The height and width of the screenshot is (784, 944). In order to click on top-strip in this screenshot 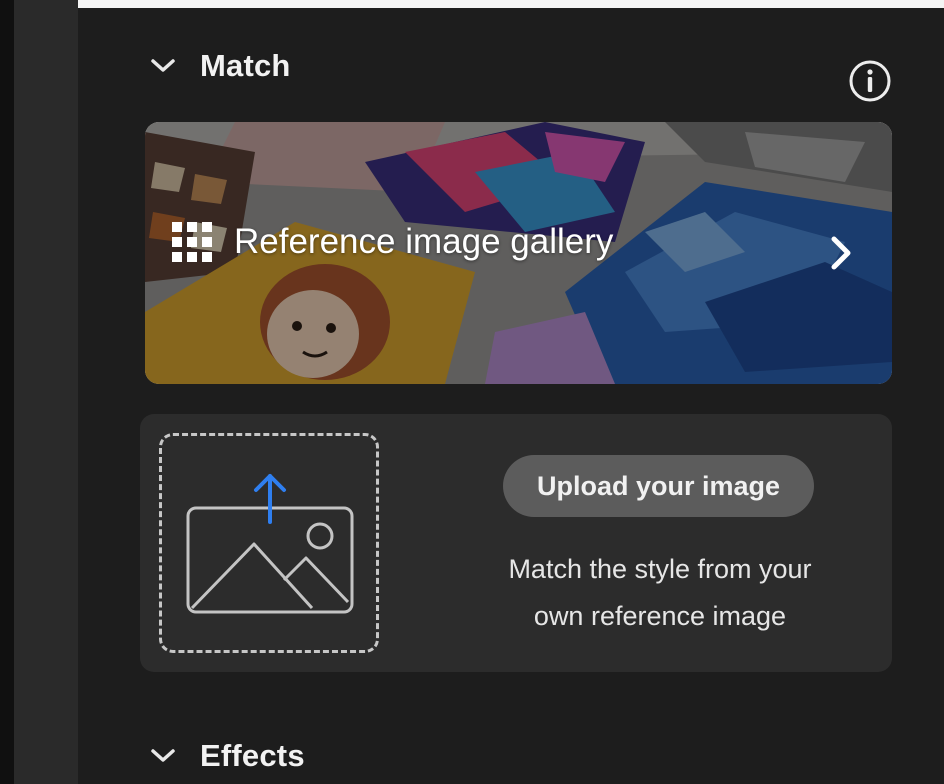, I will do `click(511, 4)`.